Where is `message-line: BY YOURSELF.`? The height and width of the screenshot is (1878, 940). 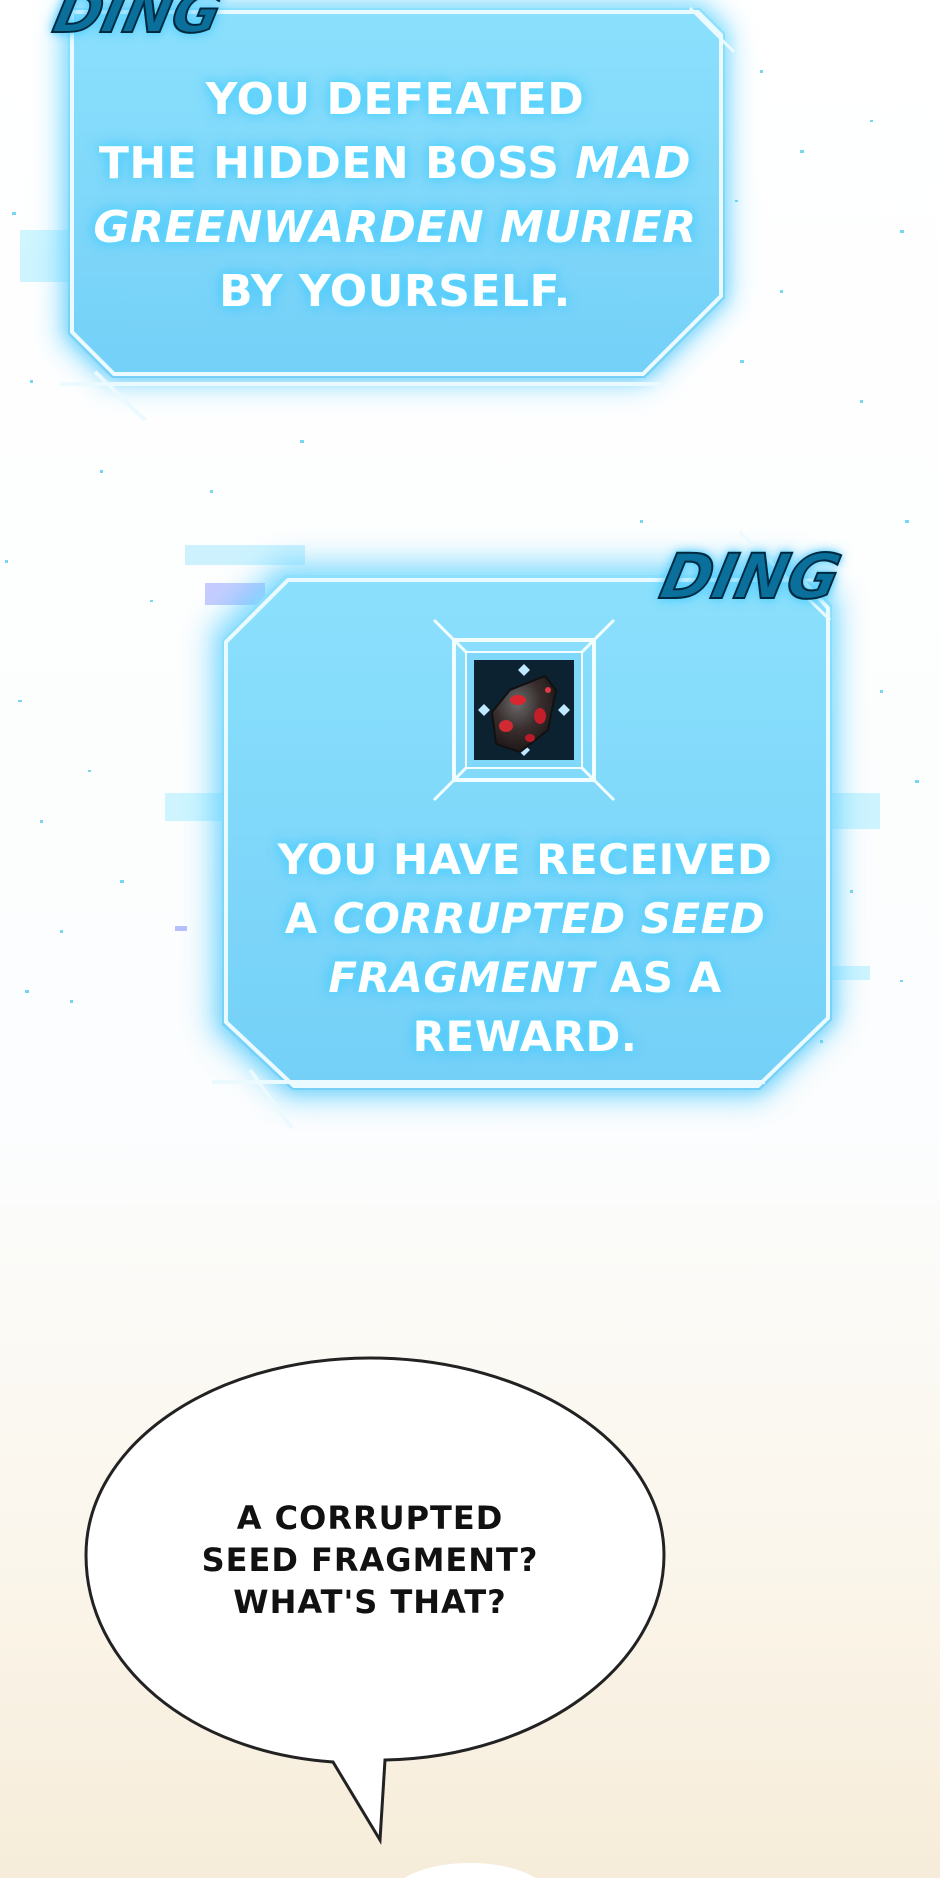 message-line: BY YOURSELF. is located at coordinates (395, 291).